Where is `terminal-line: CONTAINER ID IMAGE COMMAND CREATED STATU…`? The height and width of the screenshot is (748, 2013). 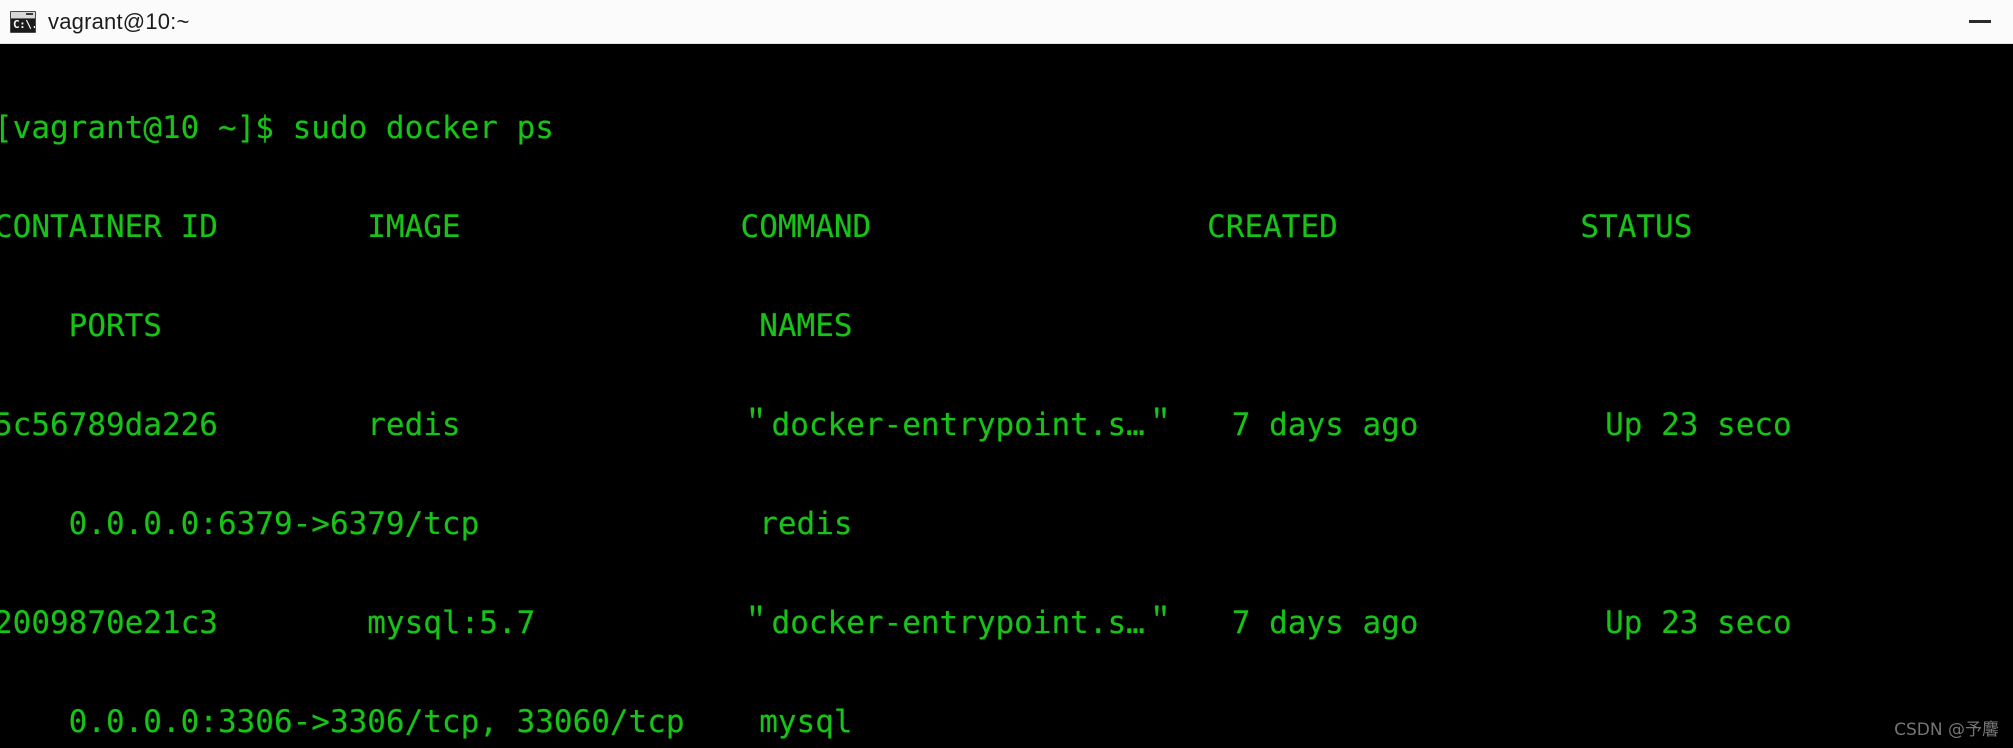 terminal-line: CONTAINER ID IMAGE COMMAND CREATED STATU… is located at coordinates (846, 227).